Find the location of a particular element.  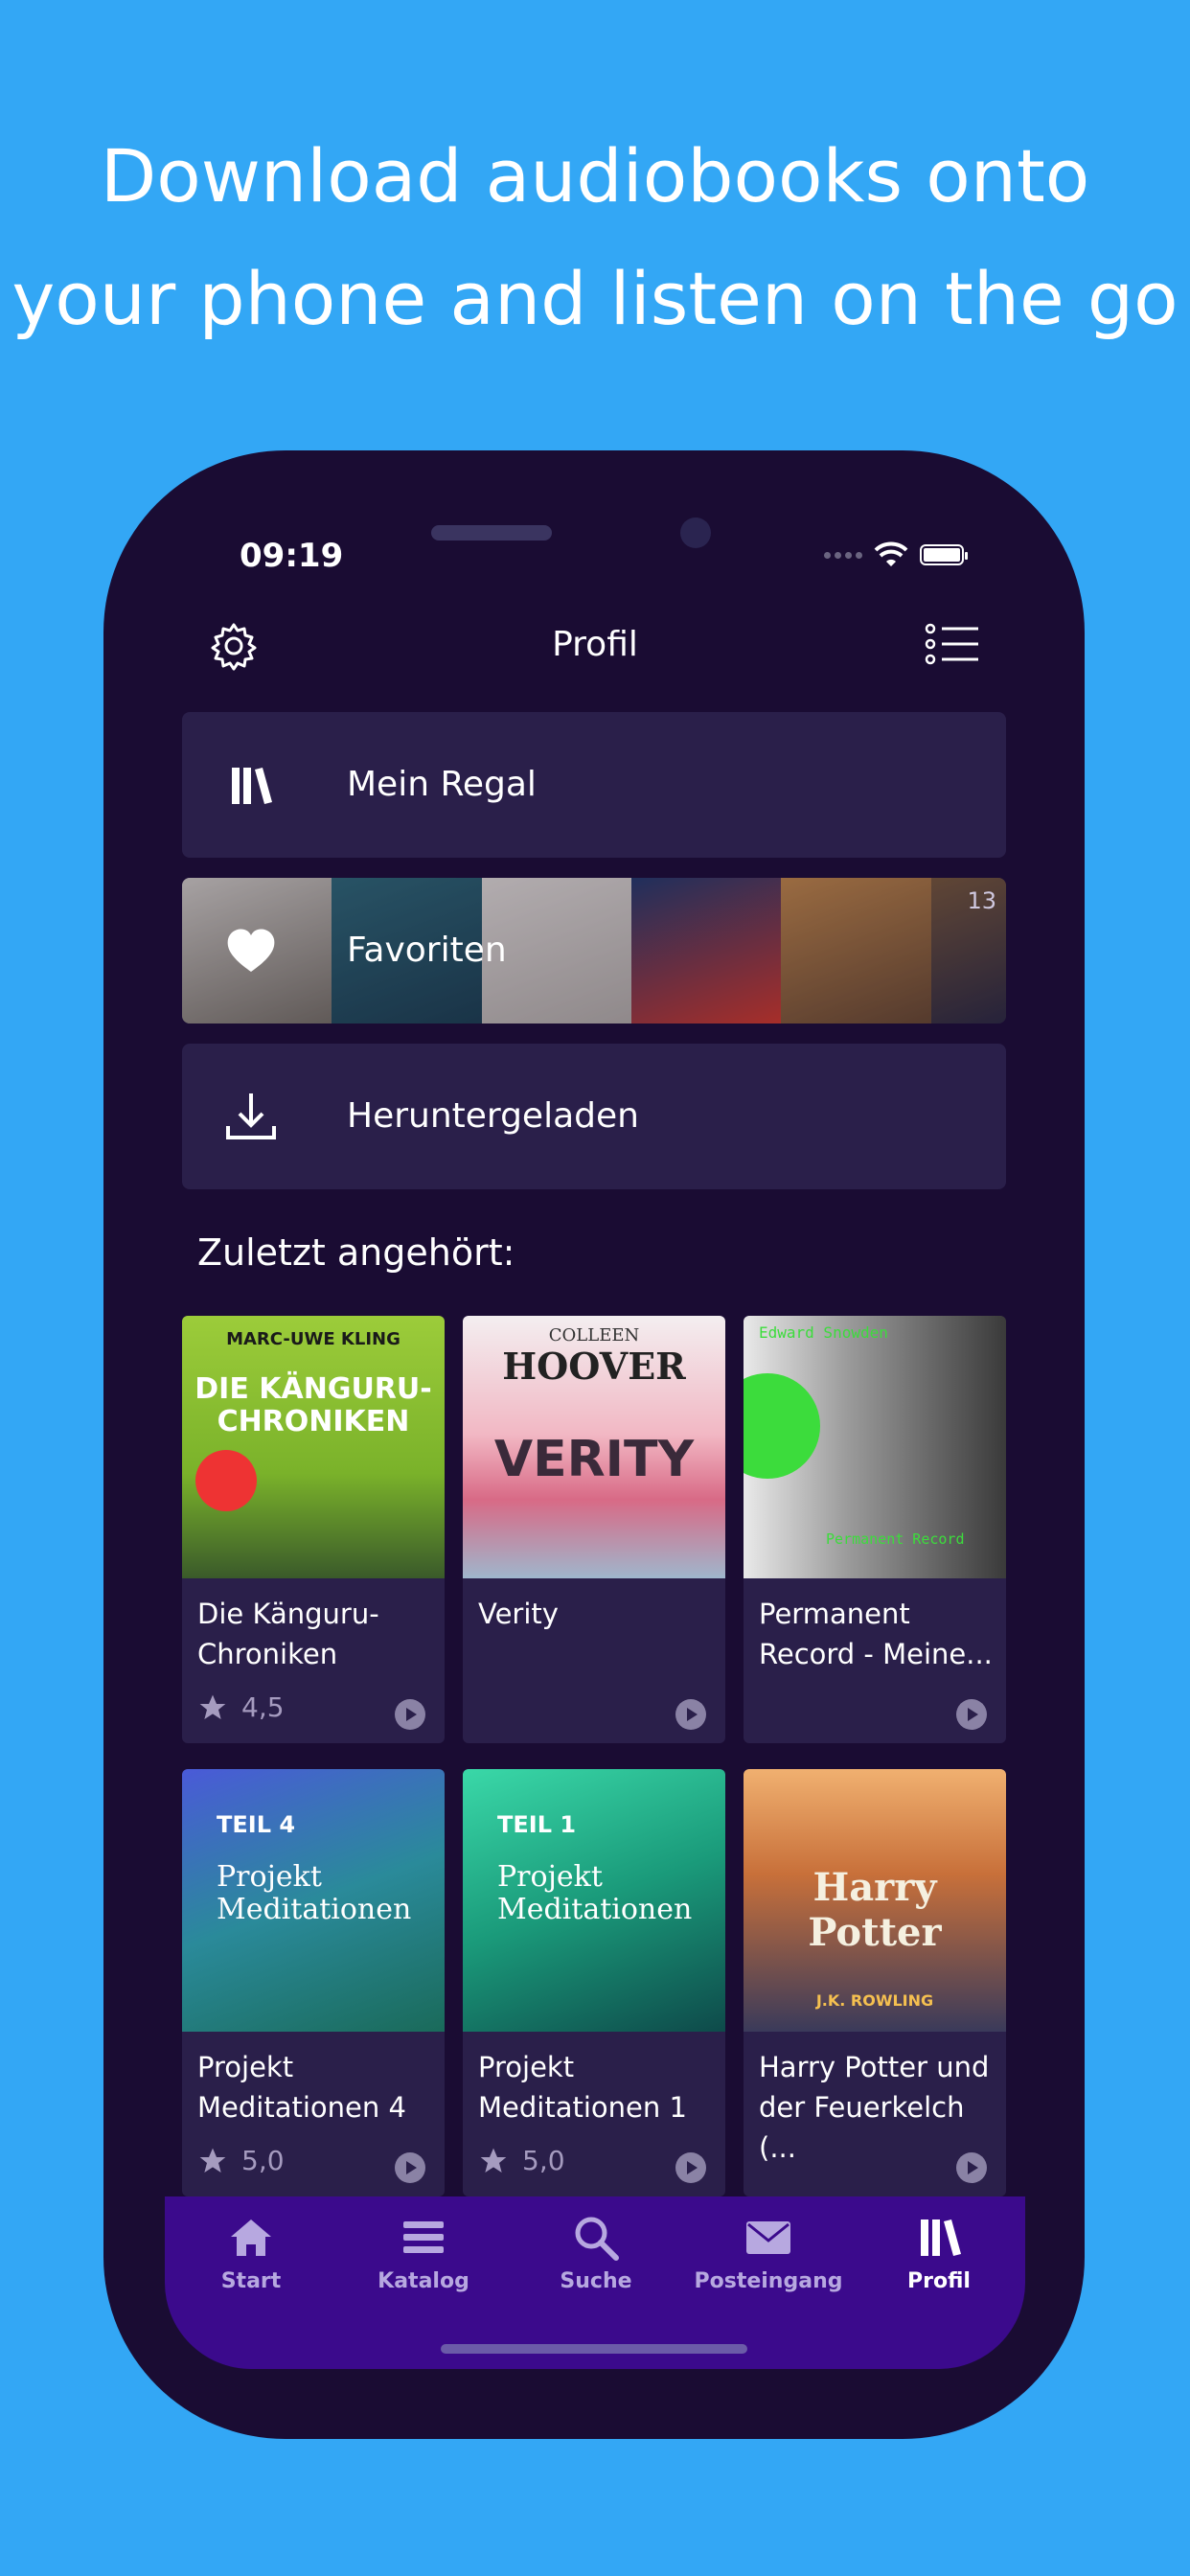

menu-row-favoriten: 13 Favoriten is located at coordinates (594, 951).